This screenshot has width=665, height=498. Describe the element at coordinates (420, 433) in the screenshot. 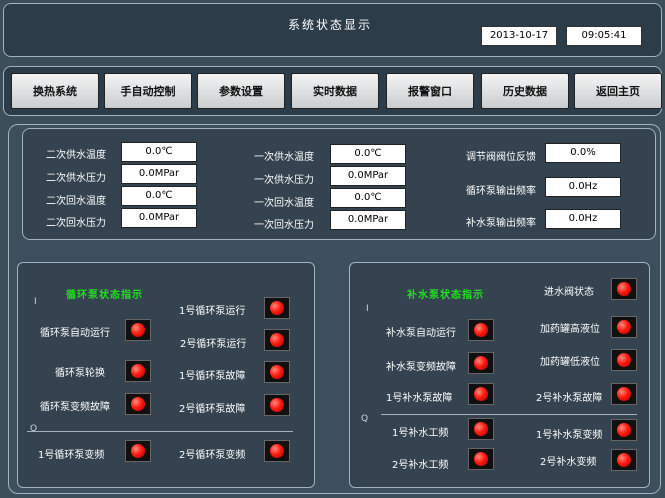

I see `indicator-label: 1号补水工频` at that location.